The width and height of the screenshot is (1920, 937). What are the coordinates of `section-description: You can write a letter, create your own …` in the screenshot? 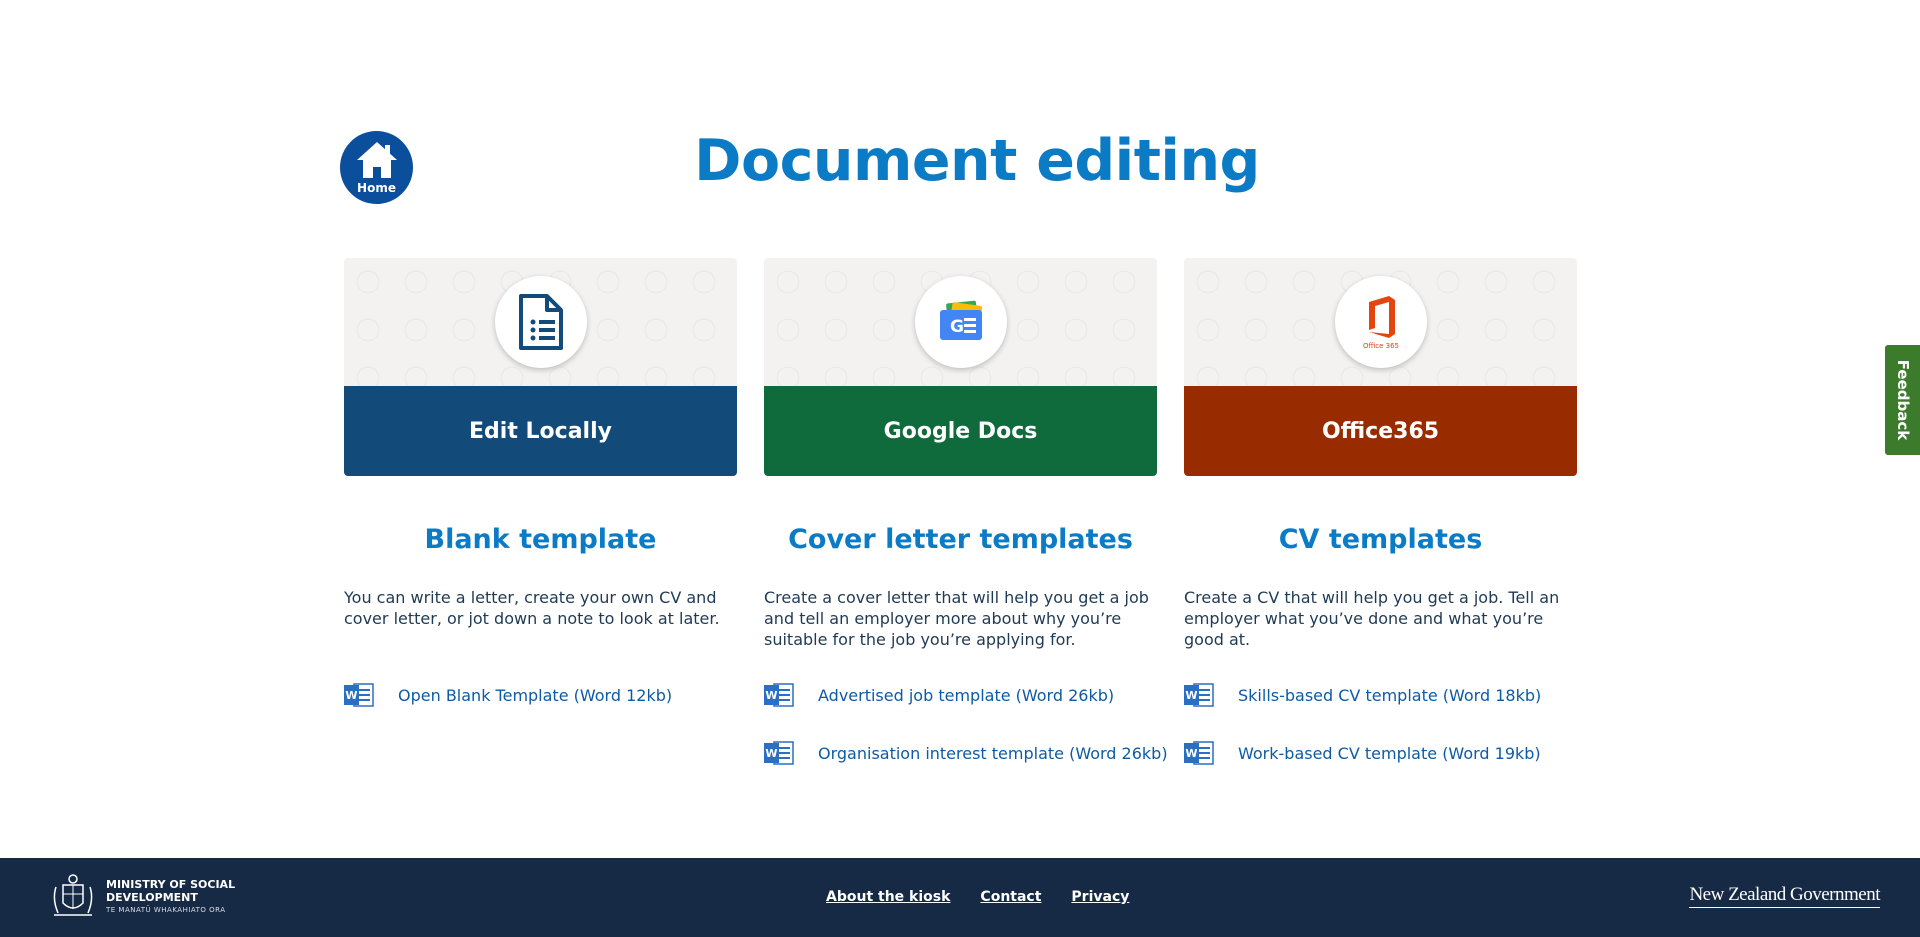 It's located at (532, 608).